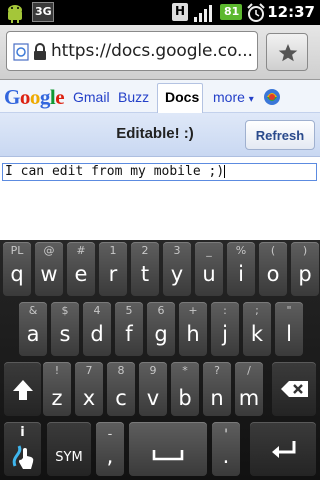 This screenshot has height=480, width=320. I want to click on bookmark-star-icon, so click(288, 53).